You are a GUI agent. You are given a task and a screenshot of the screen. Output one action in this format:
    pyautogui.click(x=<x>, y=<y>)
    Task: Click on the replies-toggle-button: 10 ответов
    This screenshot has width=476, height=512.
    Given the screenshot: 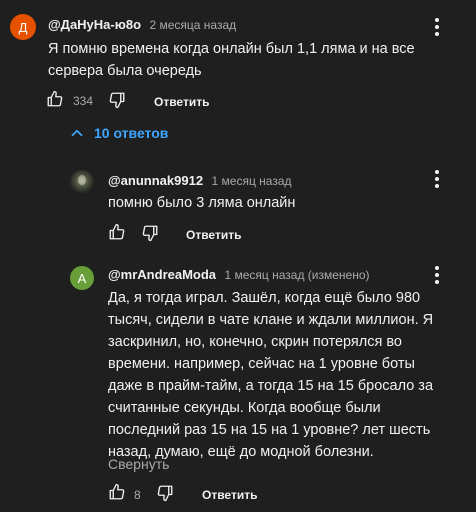 What is the action you would take?
    pyautogui.click(x=117, y=133)
    